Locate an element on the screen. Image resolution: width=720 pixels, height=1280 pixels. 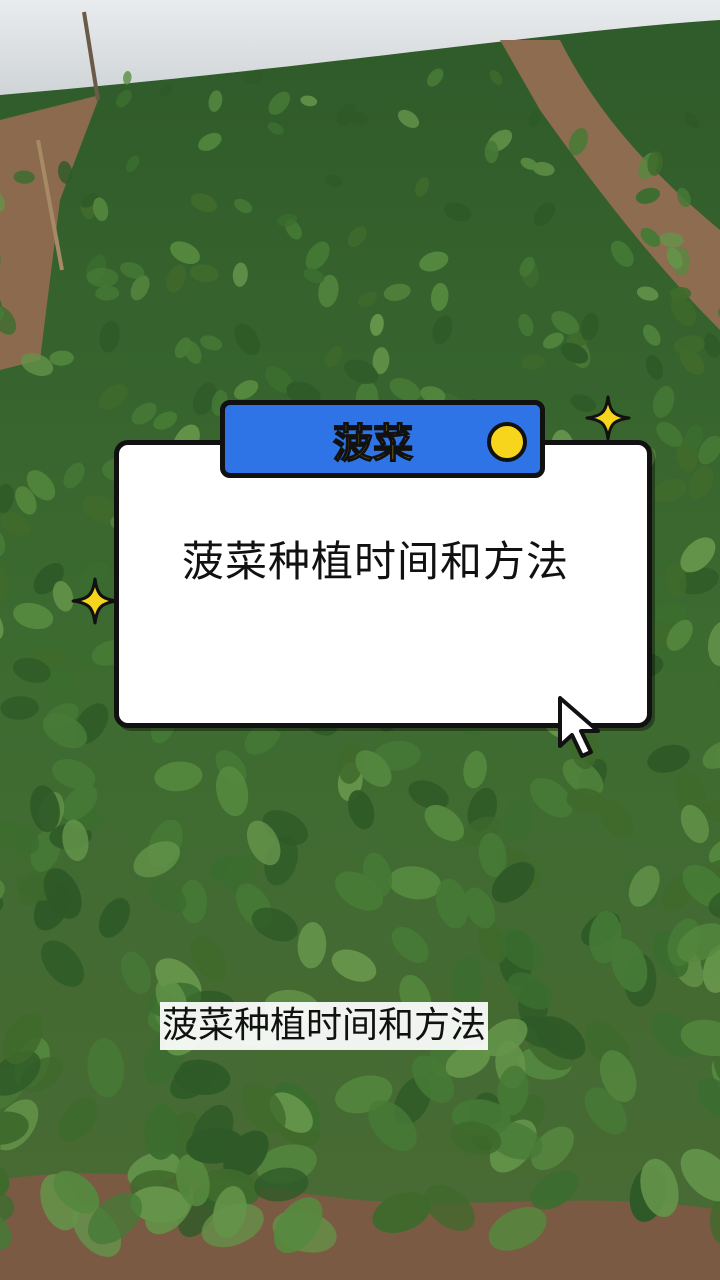
tag-label: 菠菜 is located at coordinates (373, 444).